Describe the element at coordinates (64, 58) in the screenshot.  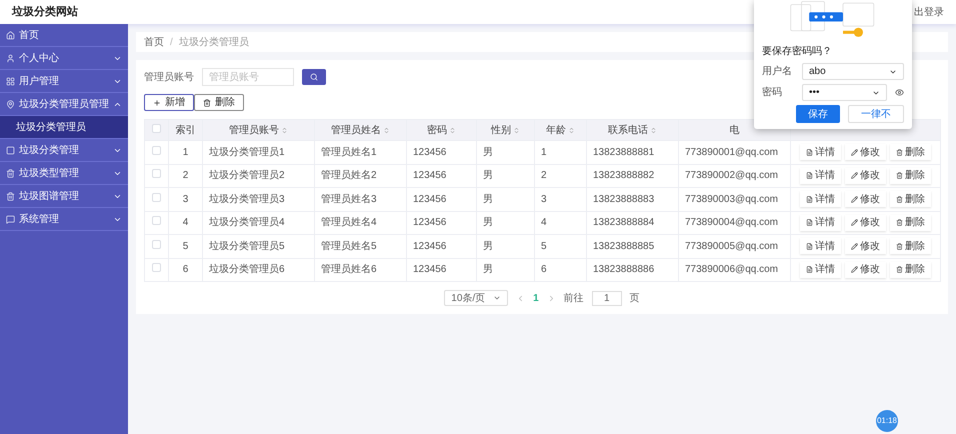
I see `sidebar-item: 个人中心` at that location.